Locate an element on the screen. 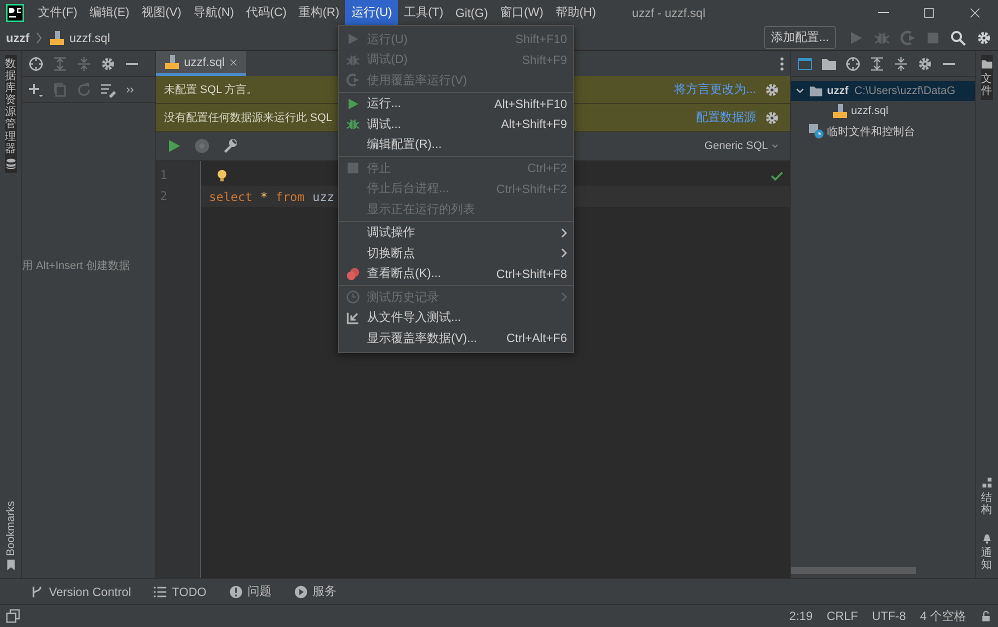 This screenshot has width=998, height=627. play-circle-icon is located at coordinates (301, 591).